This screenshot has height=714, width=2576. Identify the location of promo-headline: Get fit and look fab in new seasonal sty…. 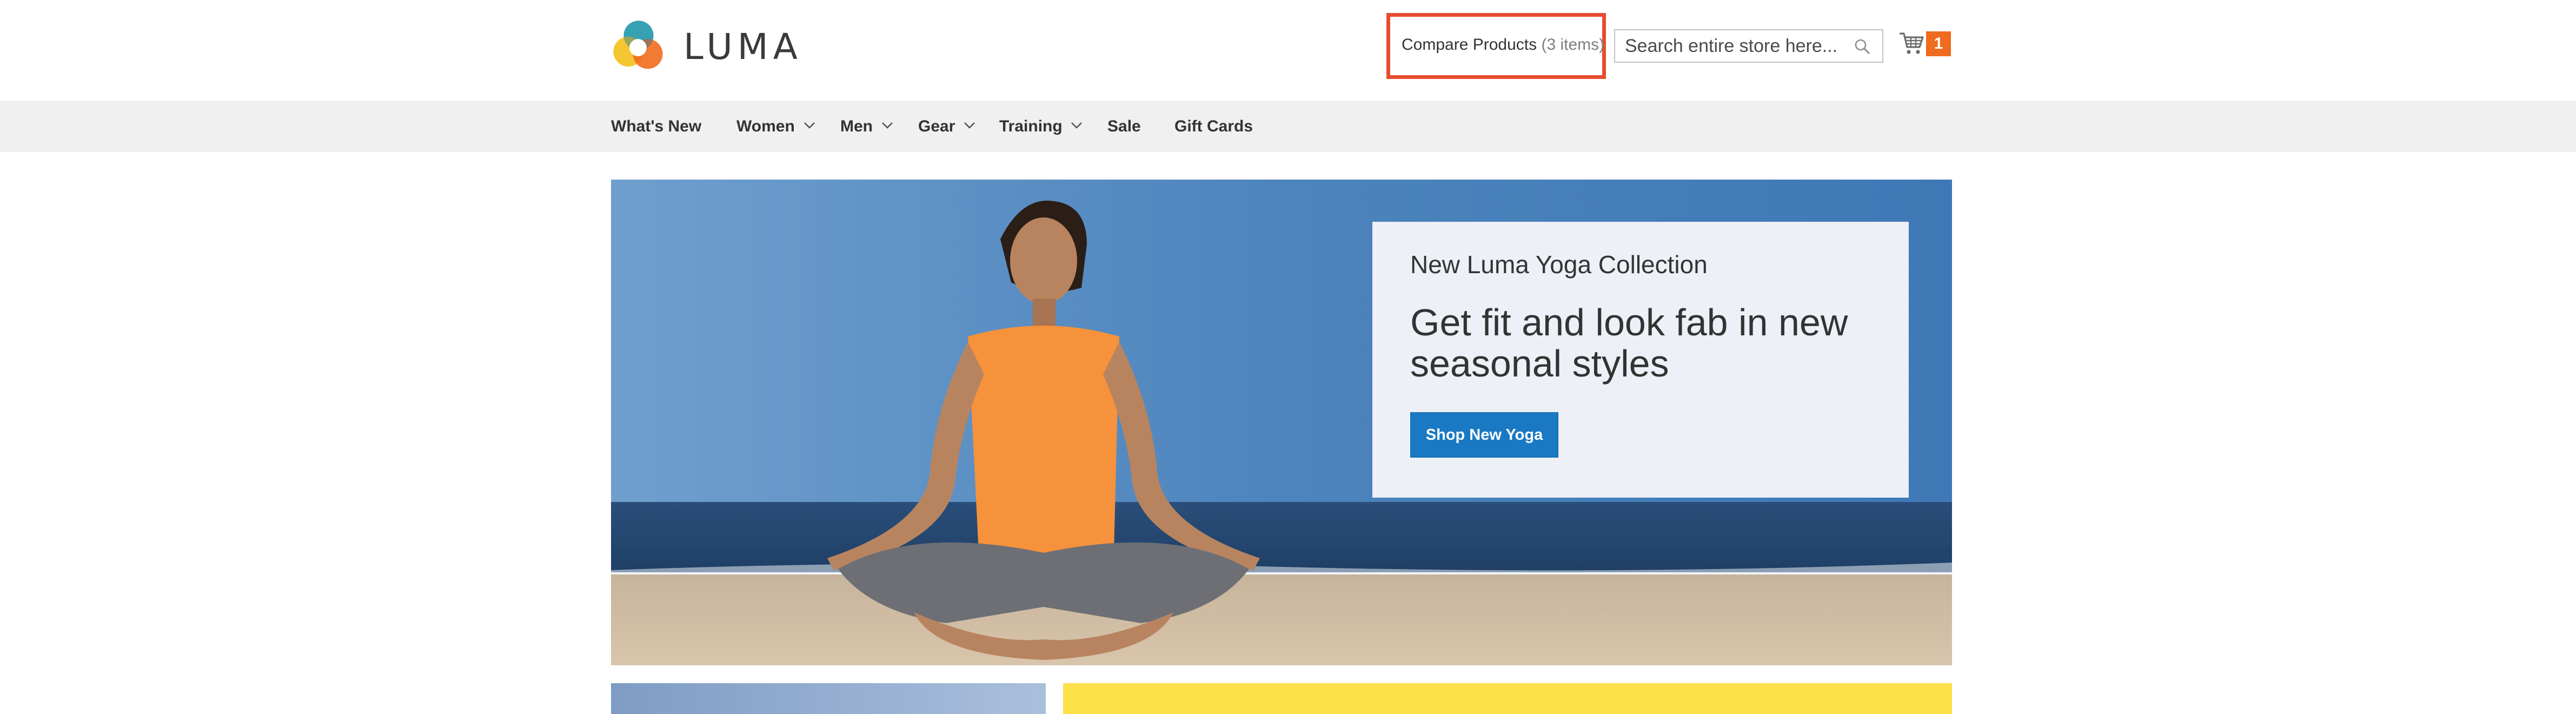
(1629, 343).